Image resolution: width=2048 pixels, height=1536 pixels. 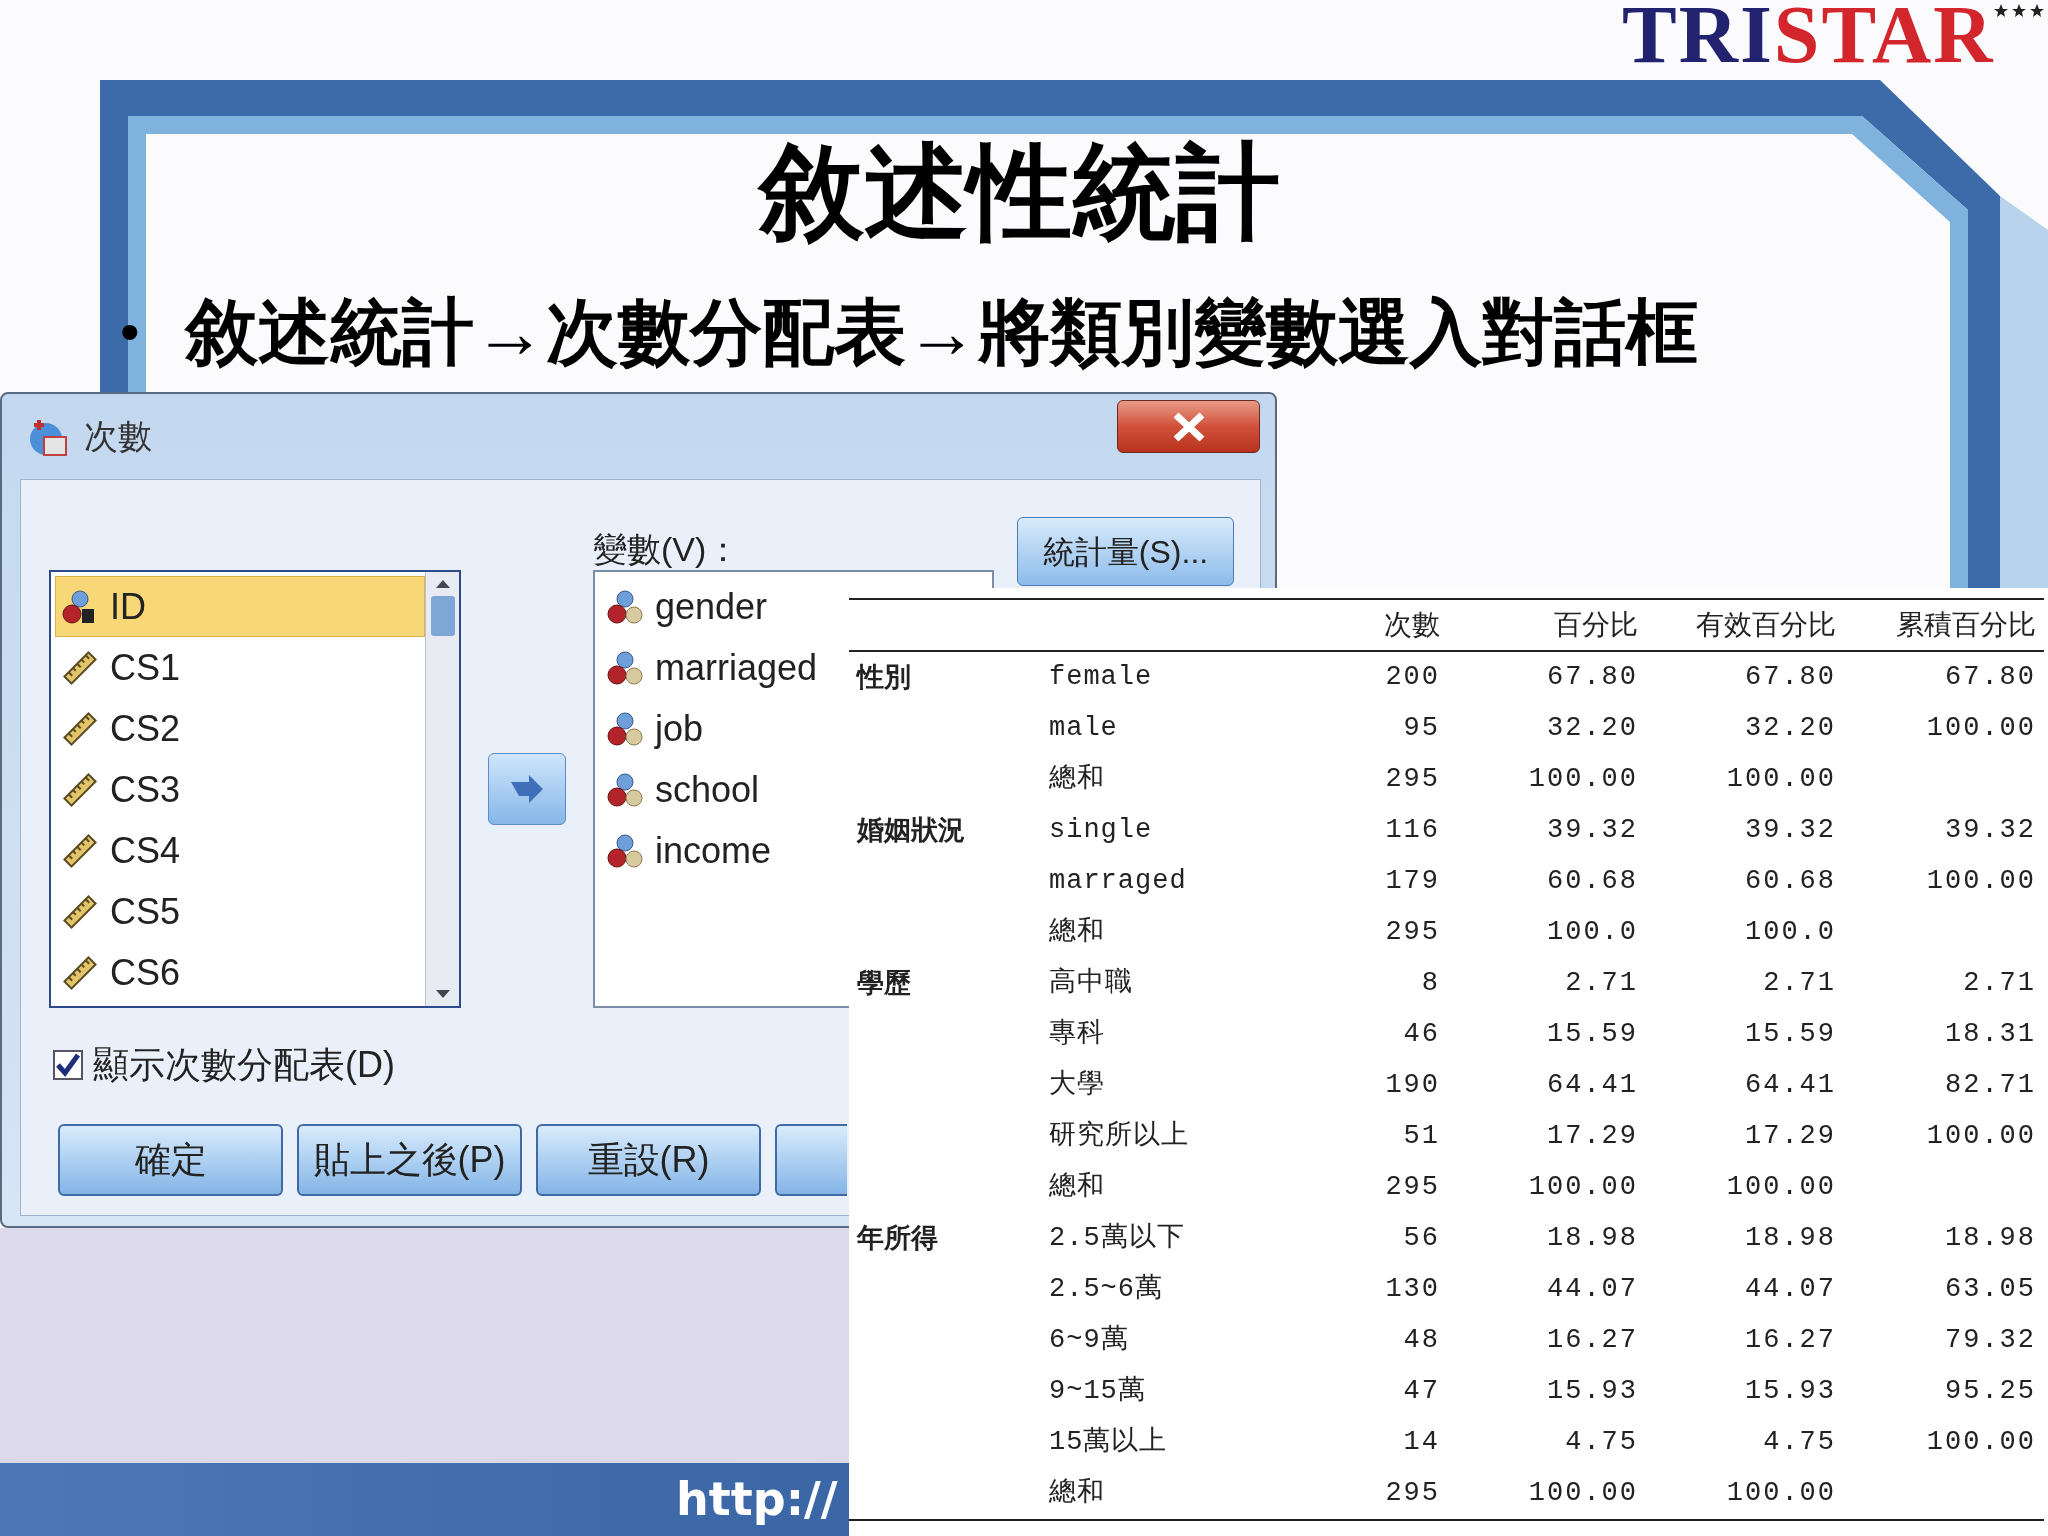 I want to click on row-group-label: 性別, so click(x=883, y=678).